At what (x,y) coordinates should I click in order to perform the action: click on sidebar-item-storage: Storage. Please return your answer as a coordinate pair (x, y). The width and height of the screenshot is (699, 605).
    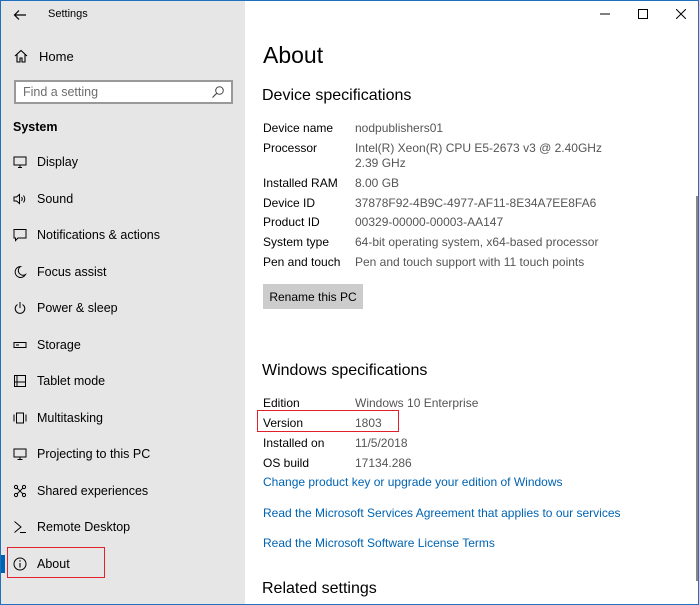
    Looking at the image, I should click on (123, 345).